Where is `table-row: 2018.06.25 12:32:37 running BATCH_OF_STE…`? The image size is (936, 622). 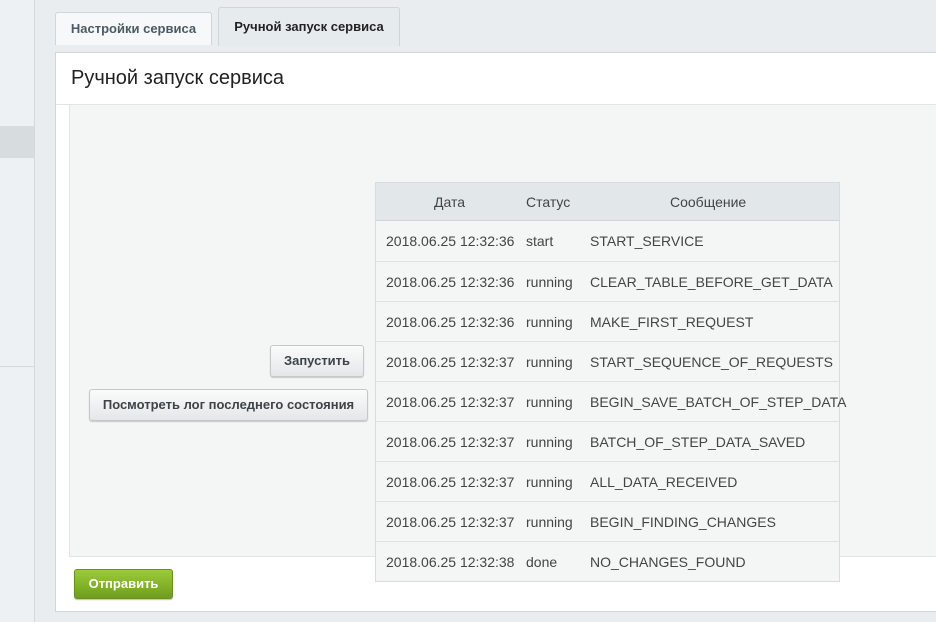 table-row: 2018.06.25 12:32:37 running BATCH_OF_STE… is located at coordinates (607, 441).